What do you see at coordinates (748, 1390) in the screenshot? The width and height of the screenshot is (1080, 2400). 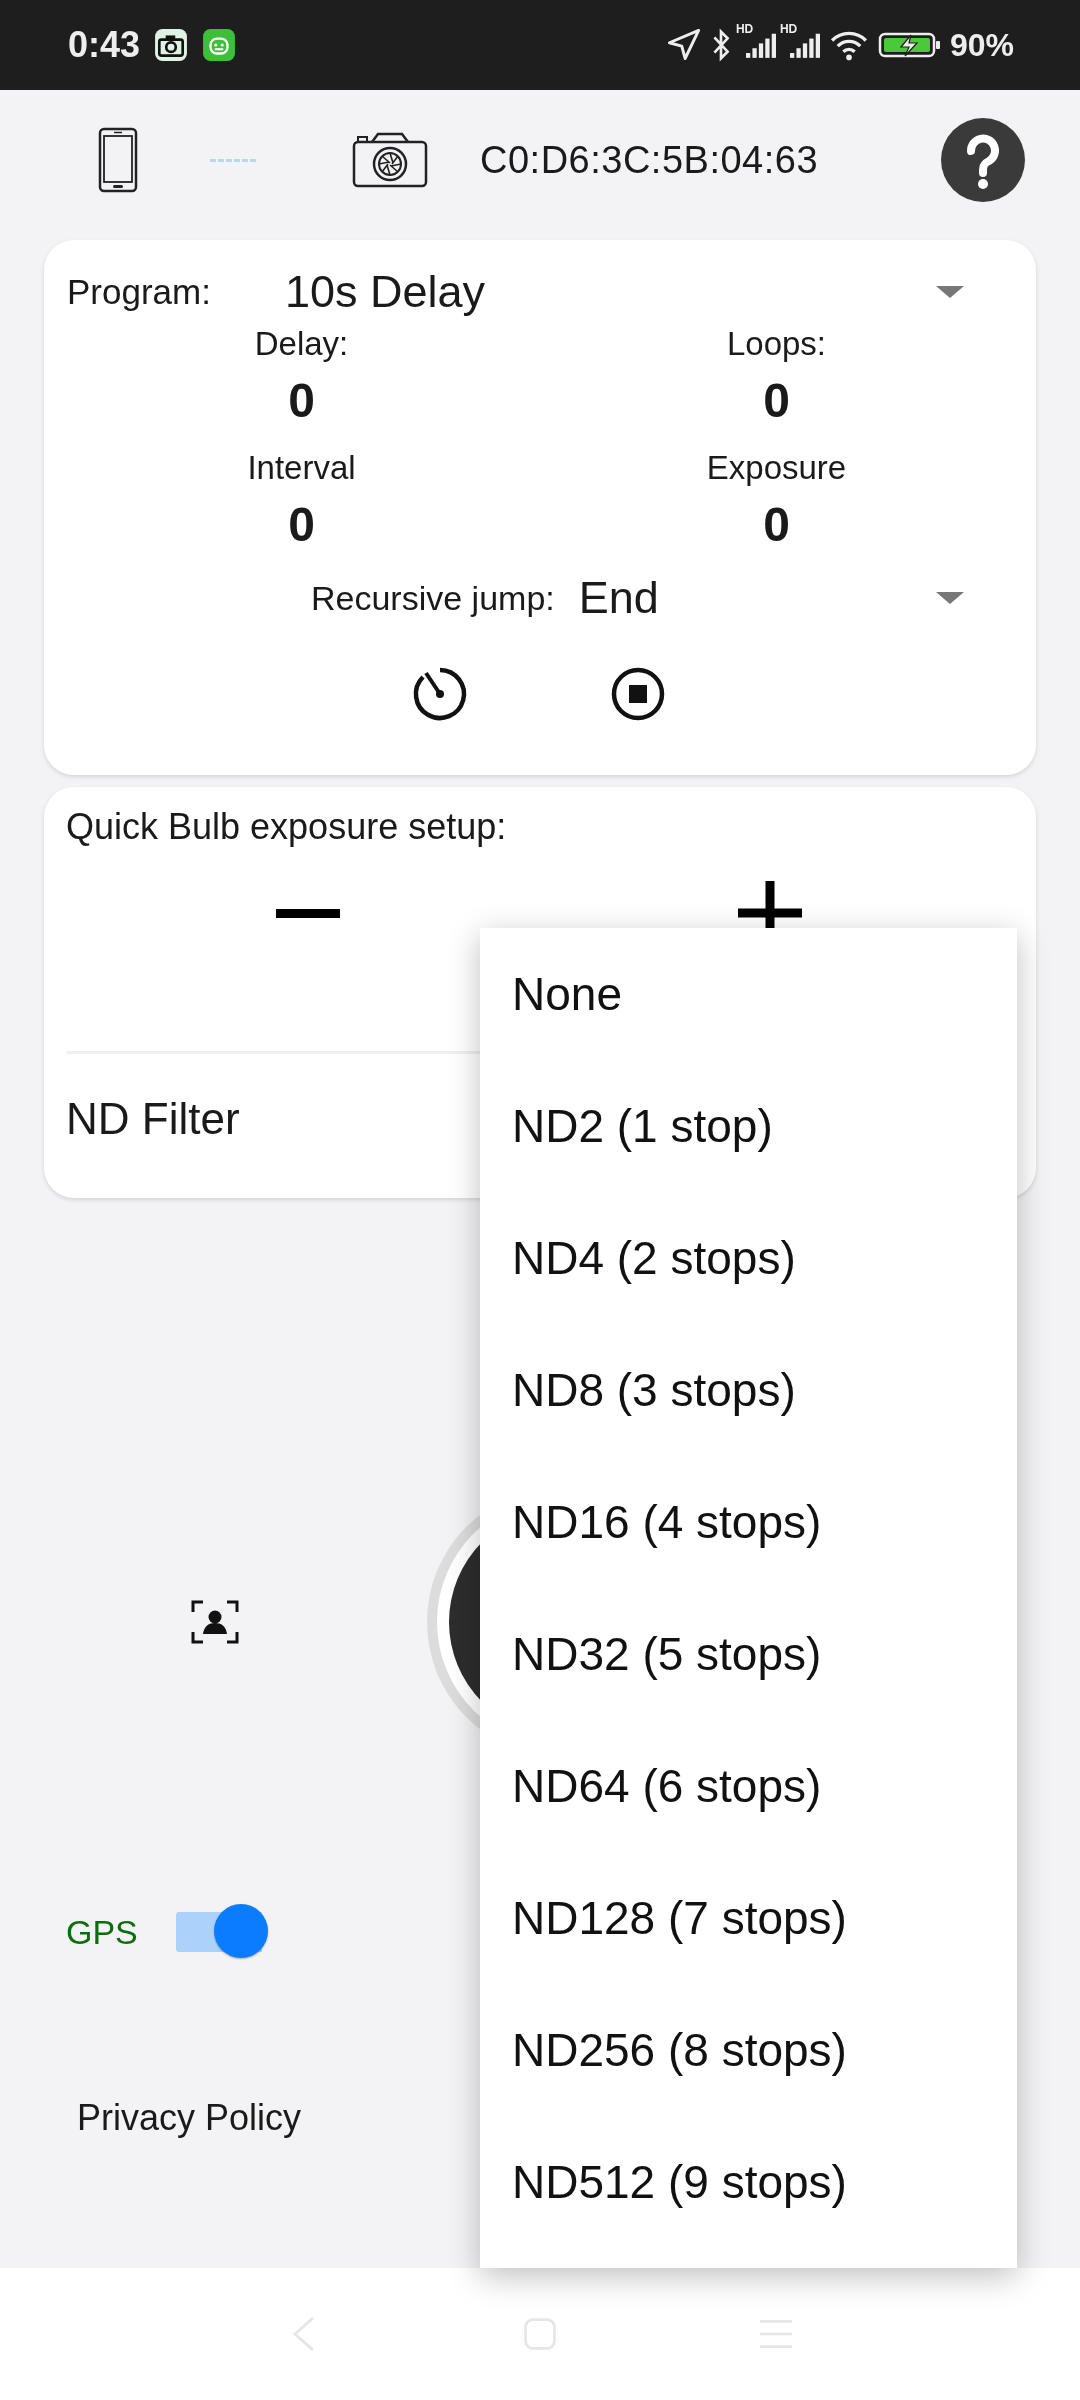 I see `menu-item: ND8 (3 stops)` at bounding box center [748, 1390].